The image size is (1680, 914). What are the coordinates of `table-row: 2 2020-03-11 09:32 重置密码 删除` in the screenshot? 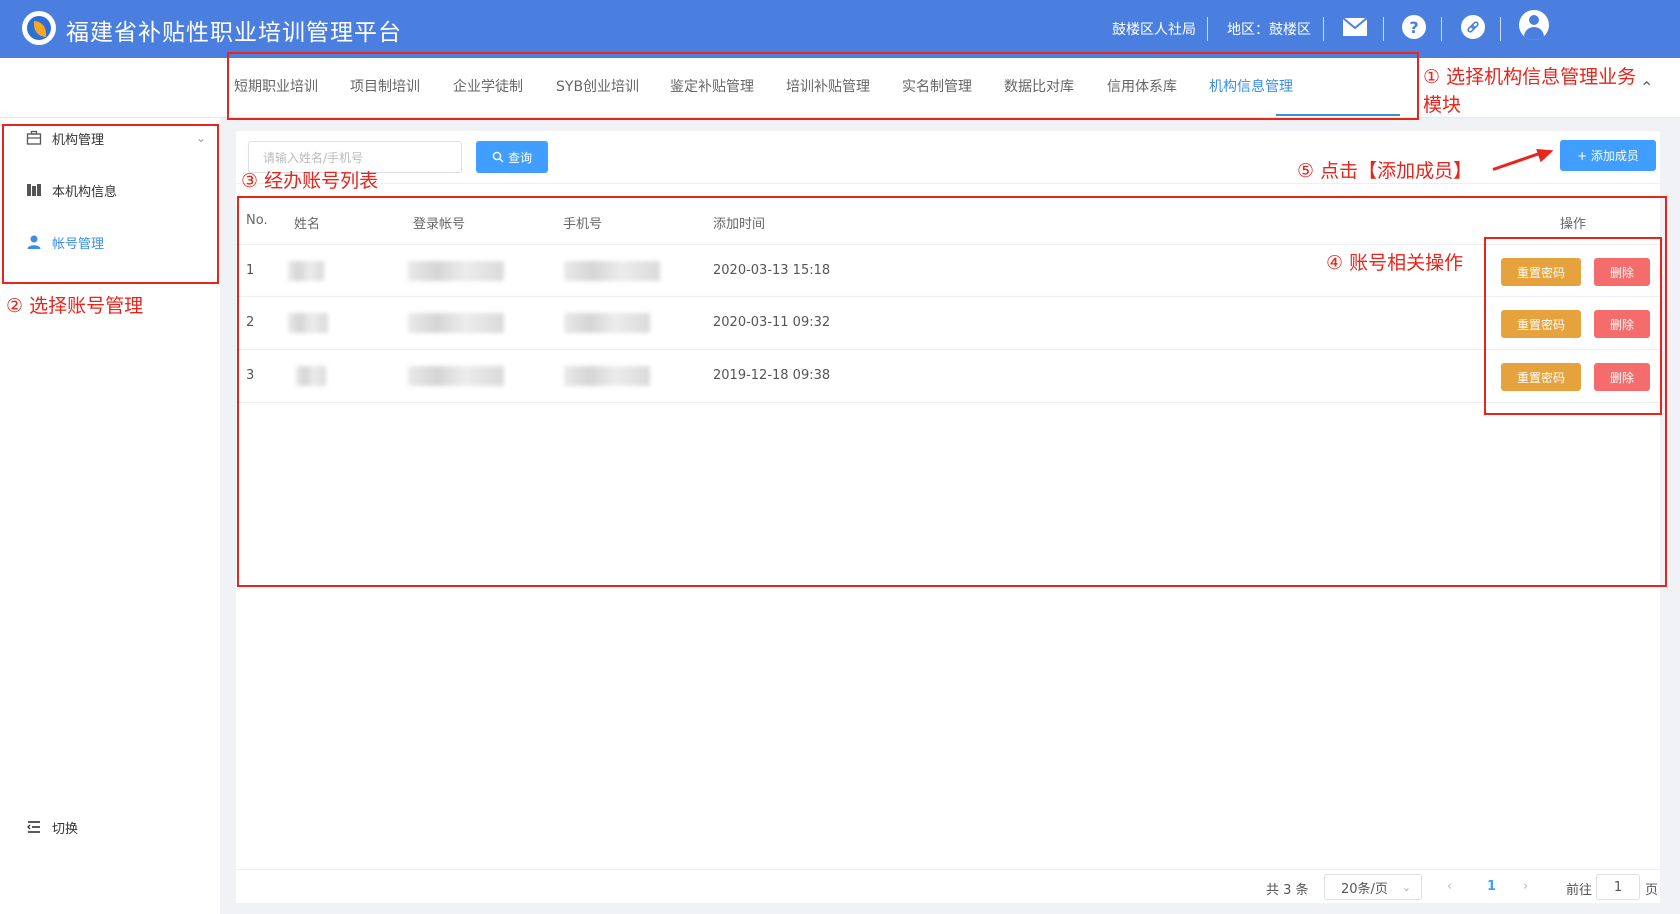 It's located at (948, 323).